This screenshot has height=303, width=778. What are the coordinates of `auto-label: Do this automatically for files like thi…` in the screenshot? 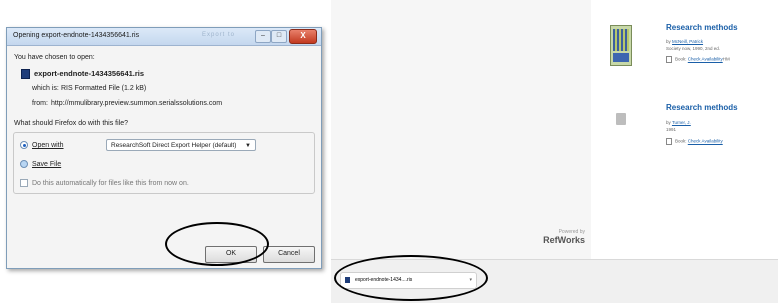 It's located at (110, 183).